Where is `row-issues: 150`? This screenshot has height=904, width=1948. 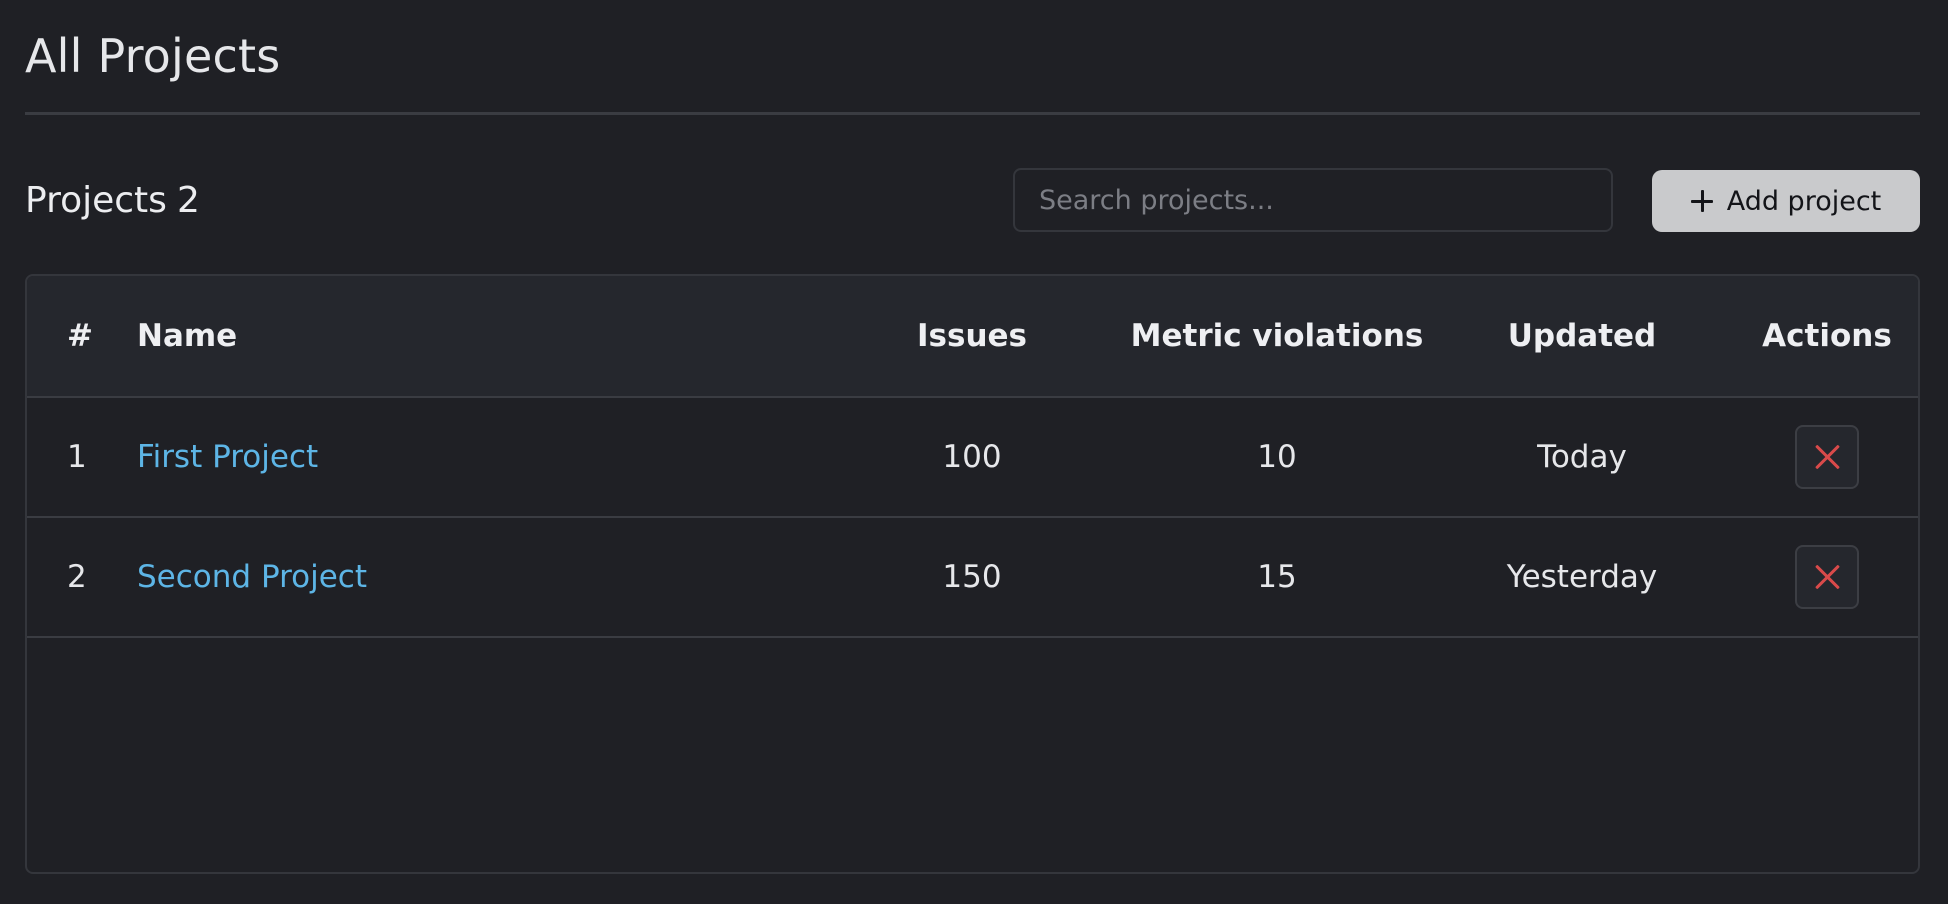 row-issues: 150 is located at coordinates (972, 577).